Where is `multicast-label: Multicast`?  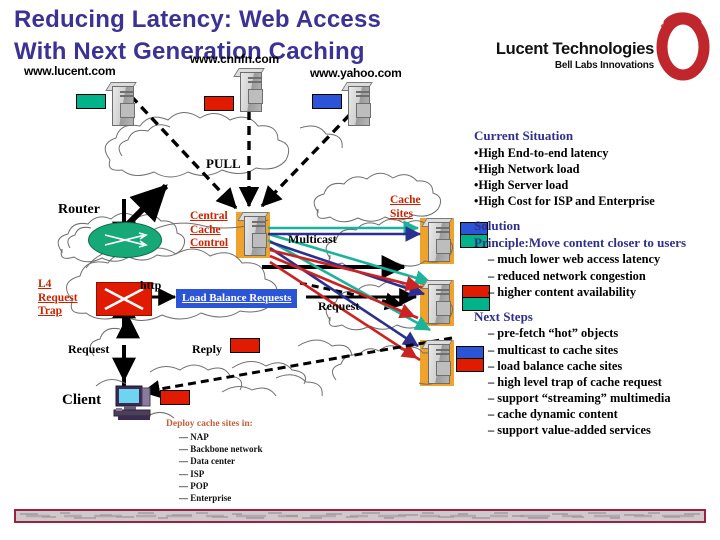 multicast-label: Multicast is located at coordinates (312, 239).